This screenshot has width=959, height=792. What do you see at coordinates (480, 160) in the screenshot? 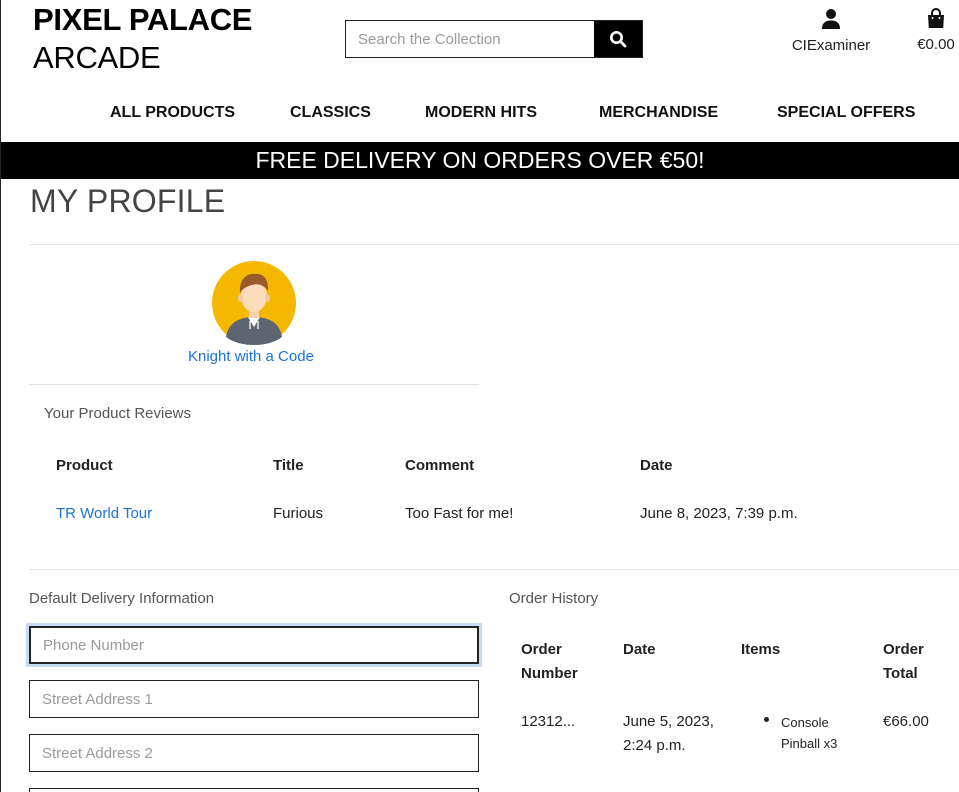
I see `delivery-banner: FREE DELIVERY ON ORDERS OVER €50!` at bounding box center [480, 160].